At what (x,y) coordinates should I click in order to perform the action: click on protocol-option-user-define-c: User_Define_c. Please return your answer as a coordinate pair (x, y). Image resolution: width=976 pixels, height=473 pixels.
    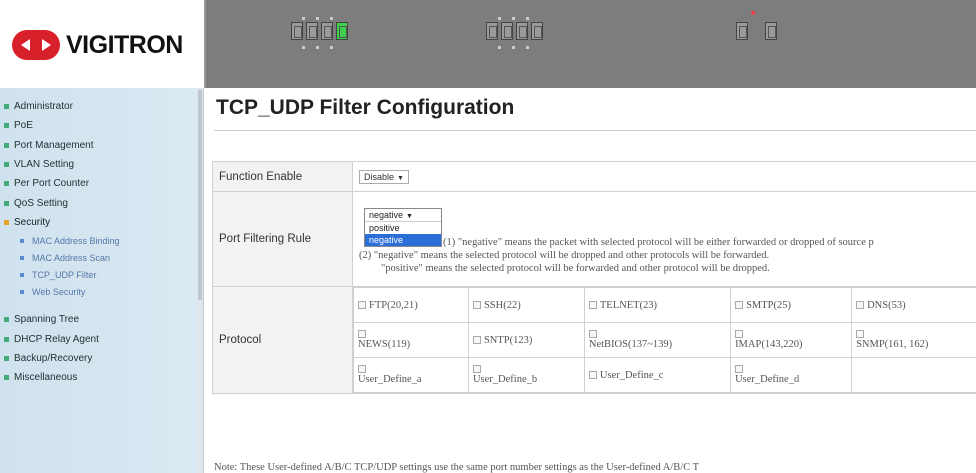
    Looking at the image, I should click on (657, 375).